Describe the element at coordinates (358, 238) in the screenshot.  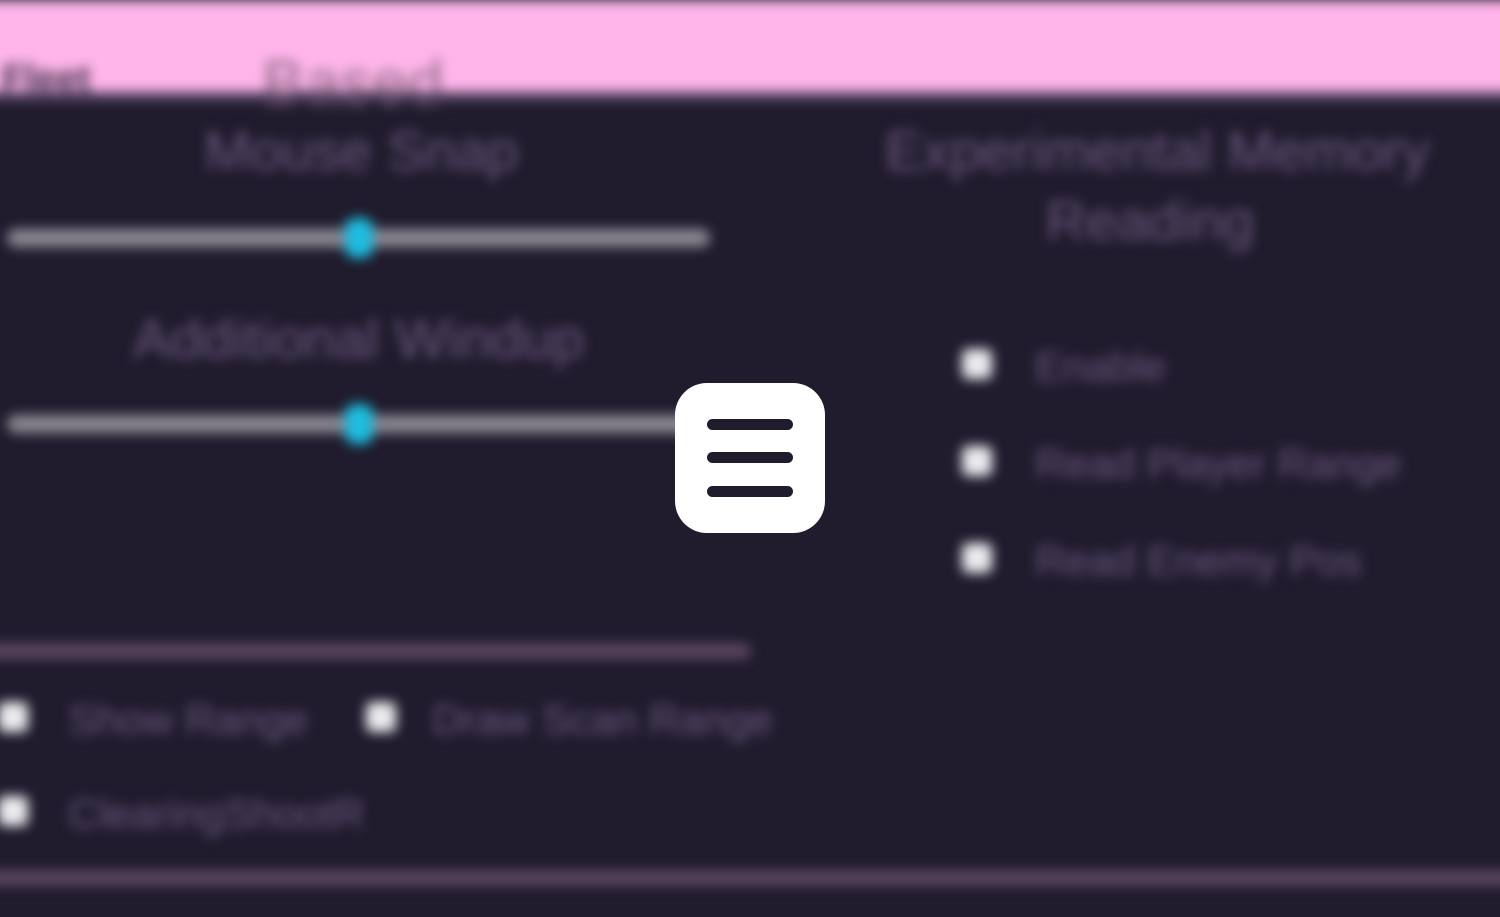
I see `mouse-snap-slider-thumb` at that location.